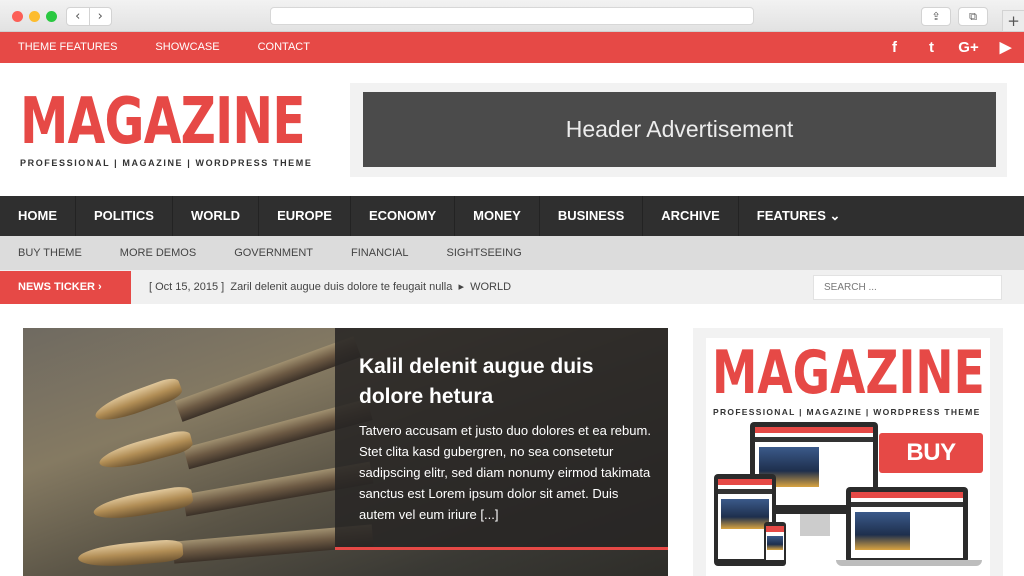 Image resolution: width=1024 pixels, height=576 pixels. Describe the element at coordinates (1005, 47) in the screenshot. I see `youtube-icon: ▶` at that location.